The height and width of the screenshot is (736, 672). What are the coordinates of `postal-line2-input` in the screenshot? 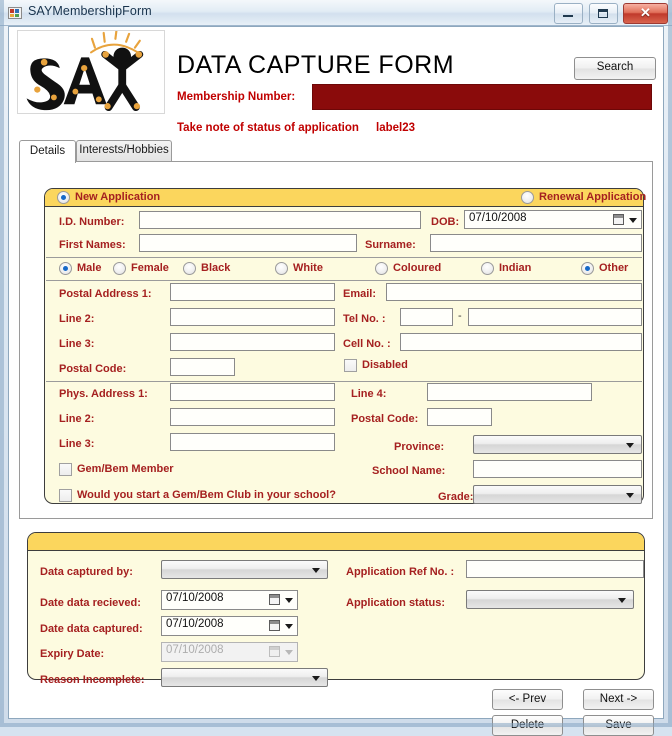 It's located at (252, 317).